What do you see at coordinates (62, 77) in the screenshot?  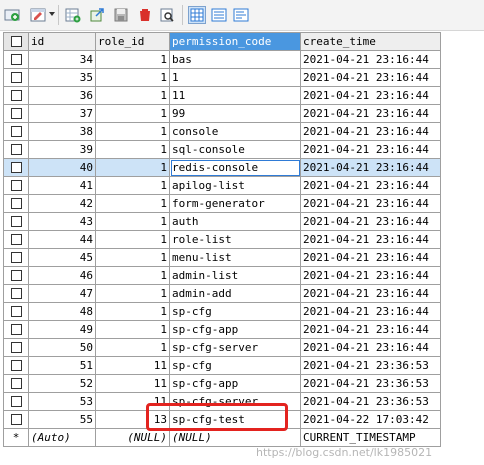 I see `cell-id: 35` at bounding box center [62, 77].